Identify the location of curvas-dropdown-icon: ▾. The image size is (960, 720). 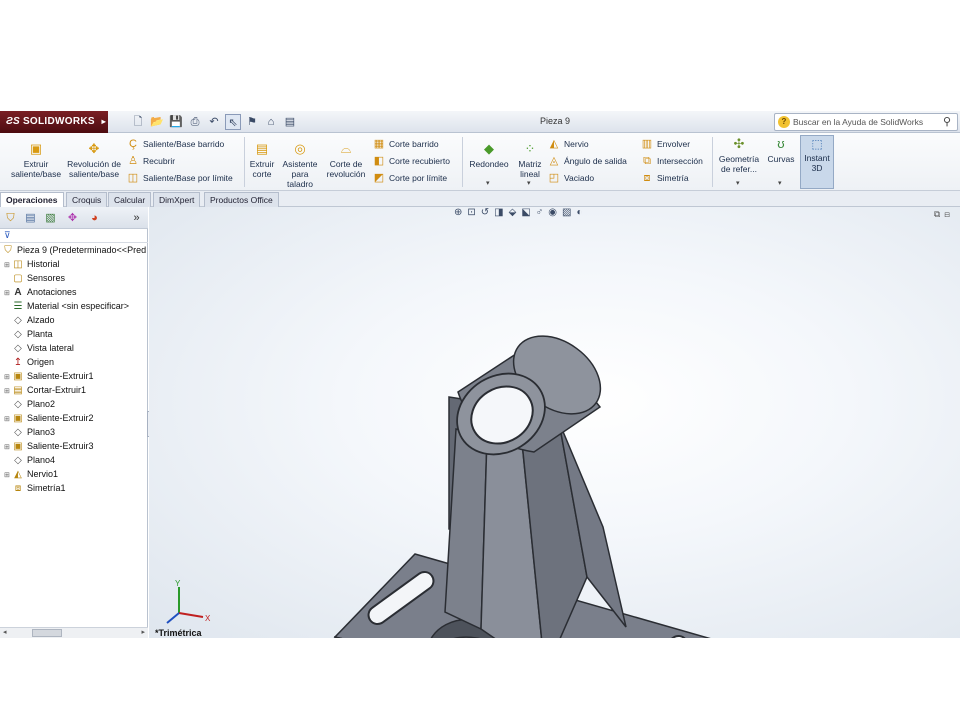
(780, 183).